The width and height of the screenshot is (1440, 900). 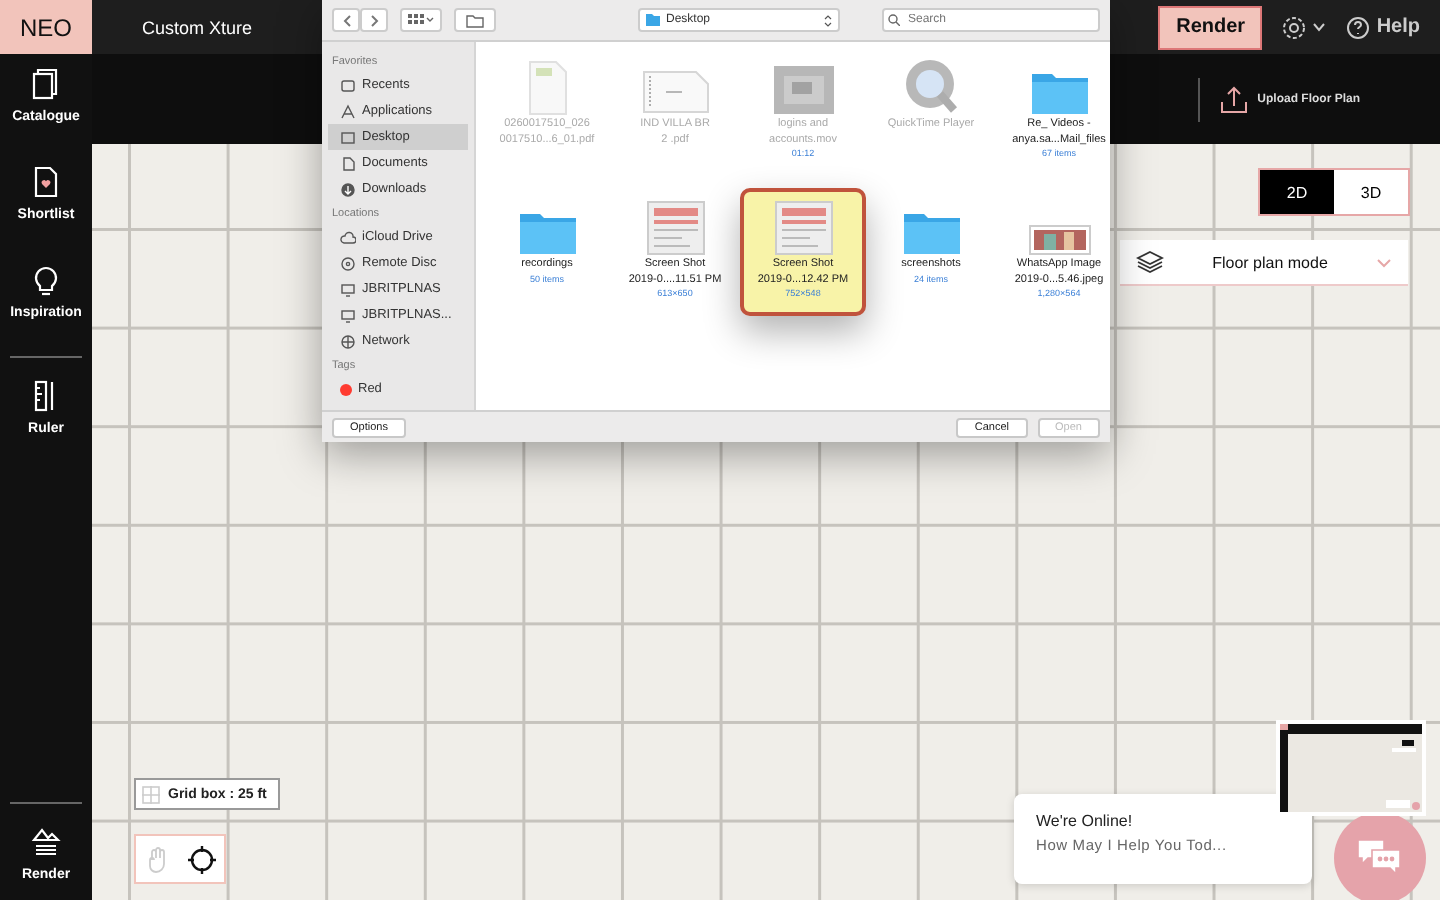 I want to click on view-tab: 2D, so click(x=1297, y=192).